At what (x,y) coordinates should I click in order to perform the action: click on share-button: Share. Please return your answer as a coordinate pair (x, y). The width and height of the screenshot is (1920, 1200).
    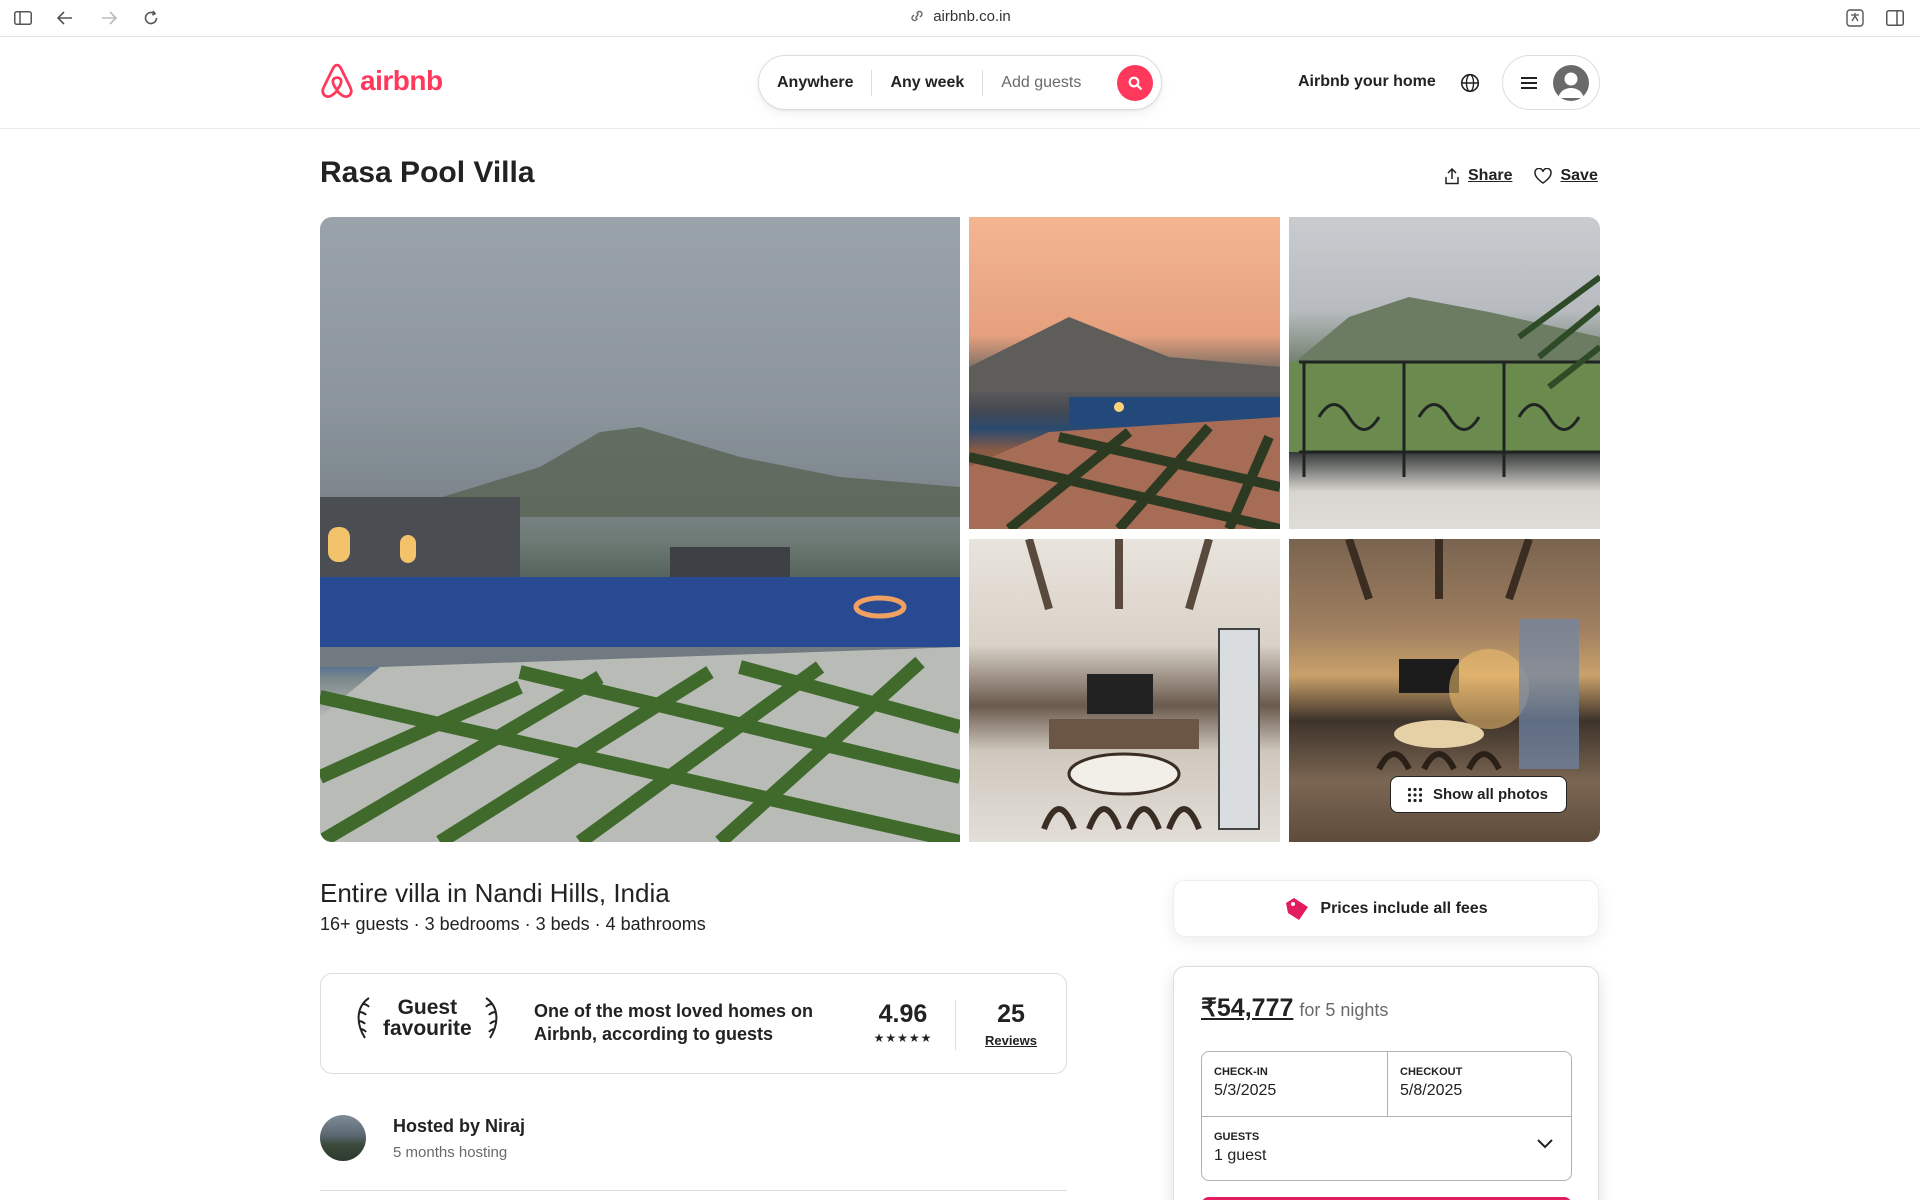
    Looking at the image, I should click on (1478, 176).